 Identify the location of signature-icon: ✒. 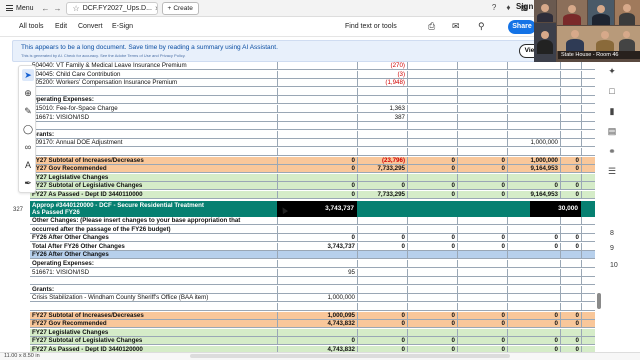
(28, 183).